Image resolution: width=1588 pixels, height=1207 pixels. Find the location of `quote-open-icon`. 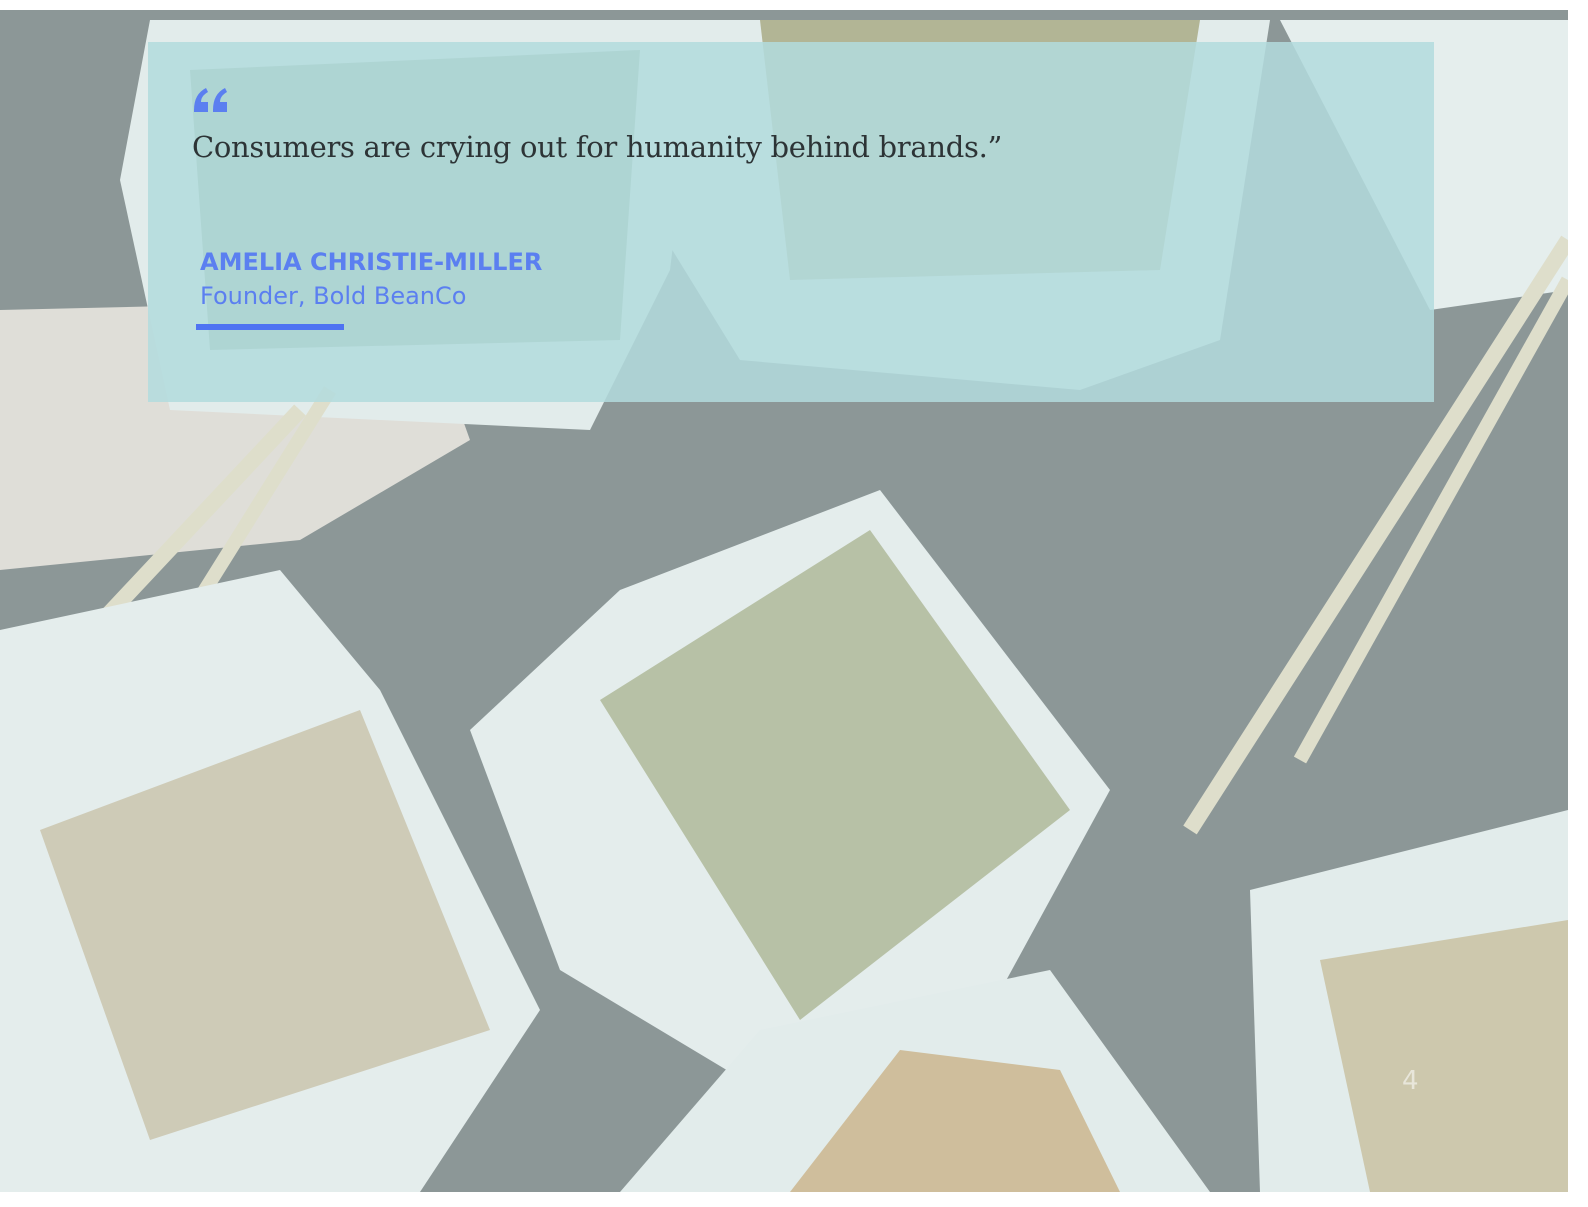

quote-open-icon is located at coordinates (210, 100).